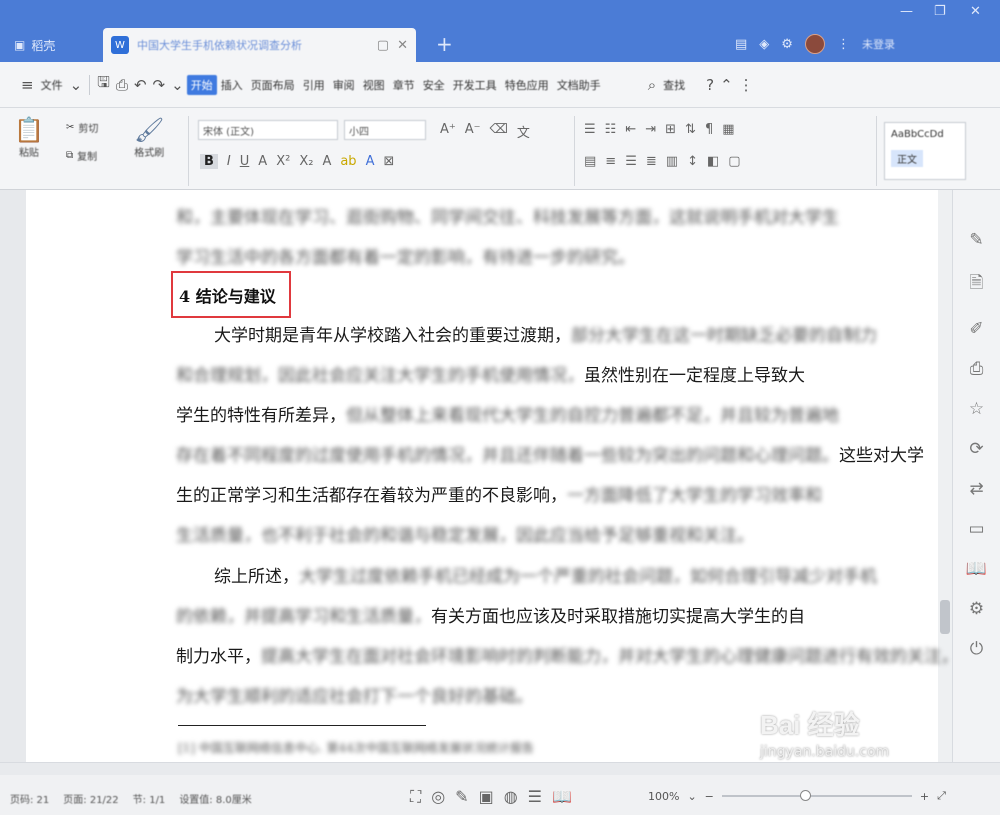  What do you see at coordinates (122, 85) in the screenshot?
I see `print-icon: ⎙` at bounding box center [122, 85].